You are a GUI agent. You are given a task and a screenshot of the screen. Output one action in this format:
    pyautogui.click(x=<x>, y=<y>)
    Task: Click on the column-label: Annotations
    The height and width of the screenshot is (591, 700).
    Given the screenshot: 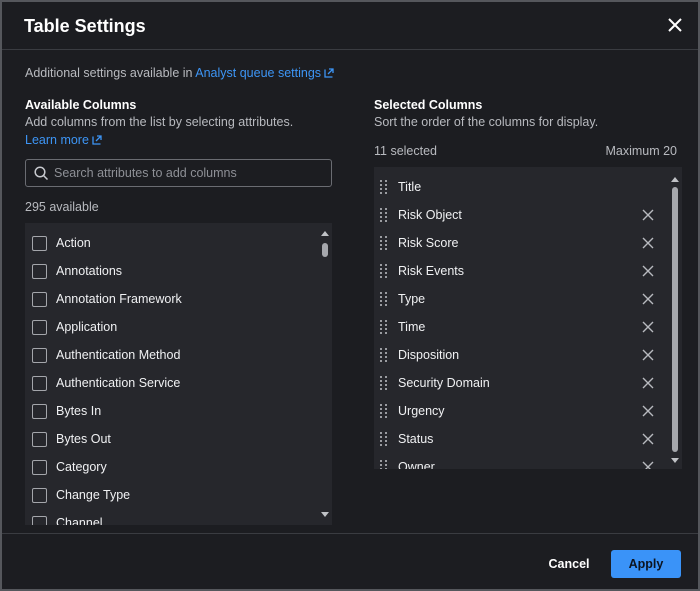 What is the action you would take?
    pyautogui.click(x=89, y=271)
    